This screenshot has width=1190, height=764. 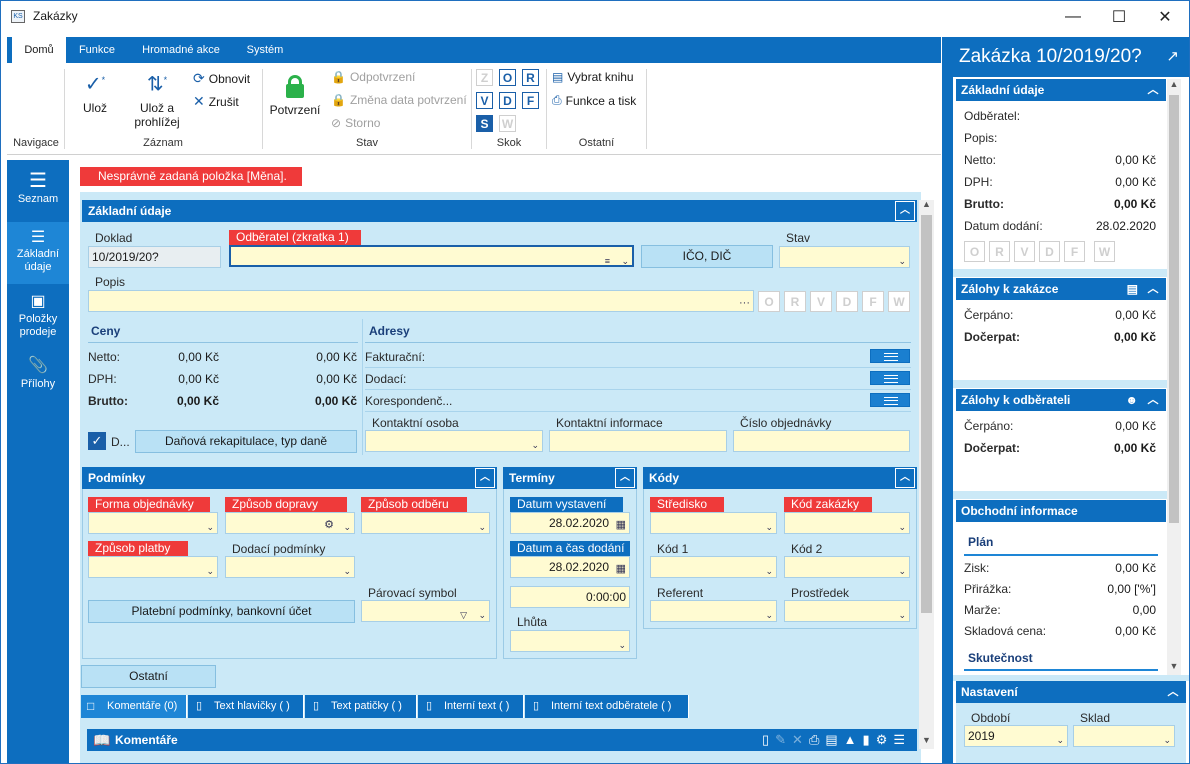 What do you see at coordinates (154, 257) in the screenshot?
I see `doklad-field: 10/2019/20?` at bounding box center [154, 257].